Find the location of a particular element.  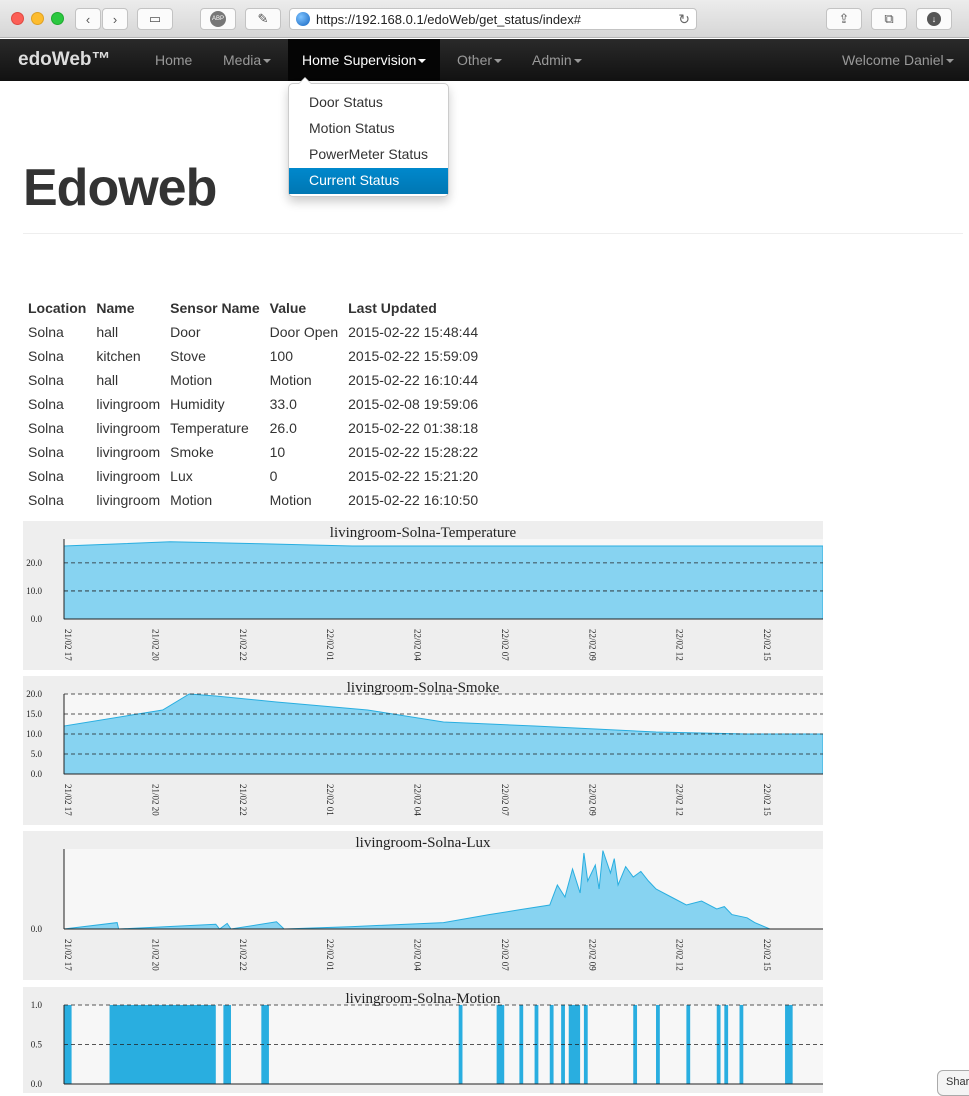

adblock-icon: ABP is located at coordinates (218, 19).